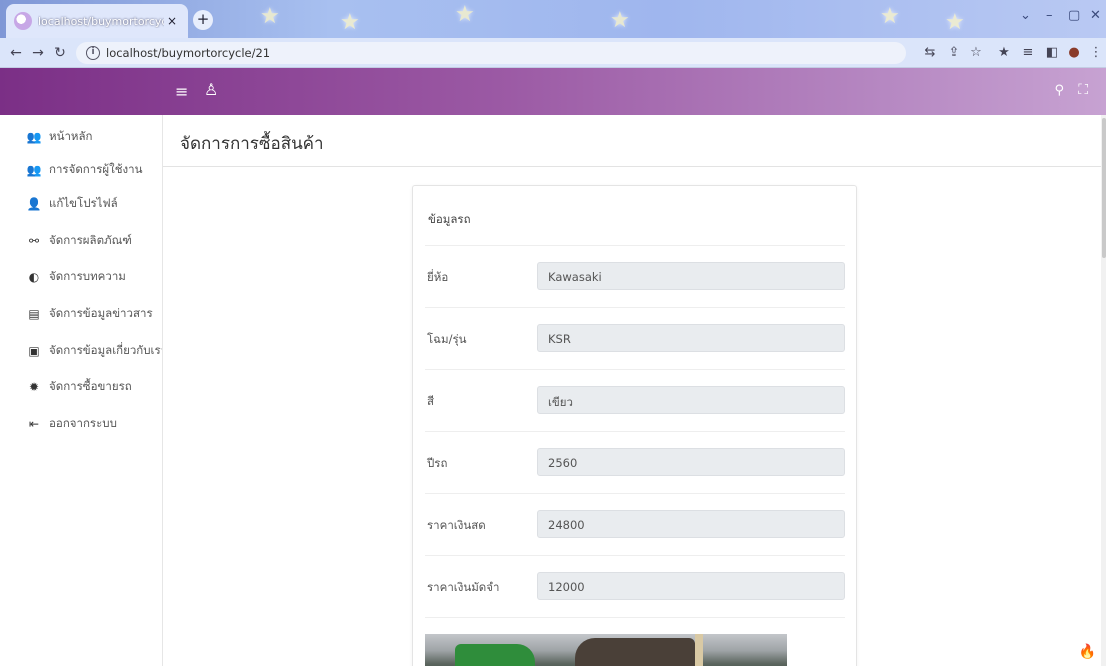 This screenshot has width=1106, height=666. What do you see at coordinates (1028, 53) in the screenshot?
I see `extensions-icon: ≡` at bounding box center [1028, 53].